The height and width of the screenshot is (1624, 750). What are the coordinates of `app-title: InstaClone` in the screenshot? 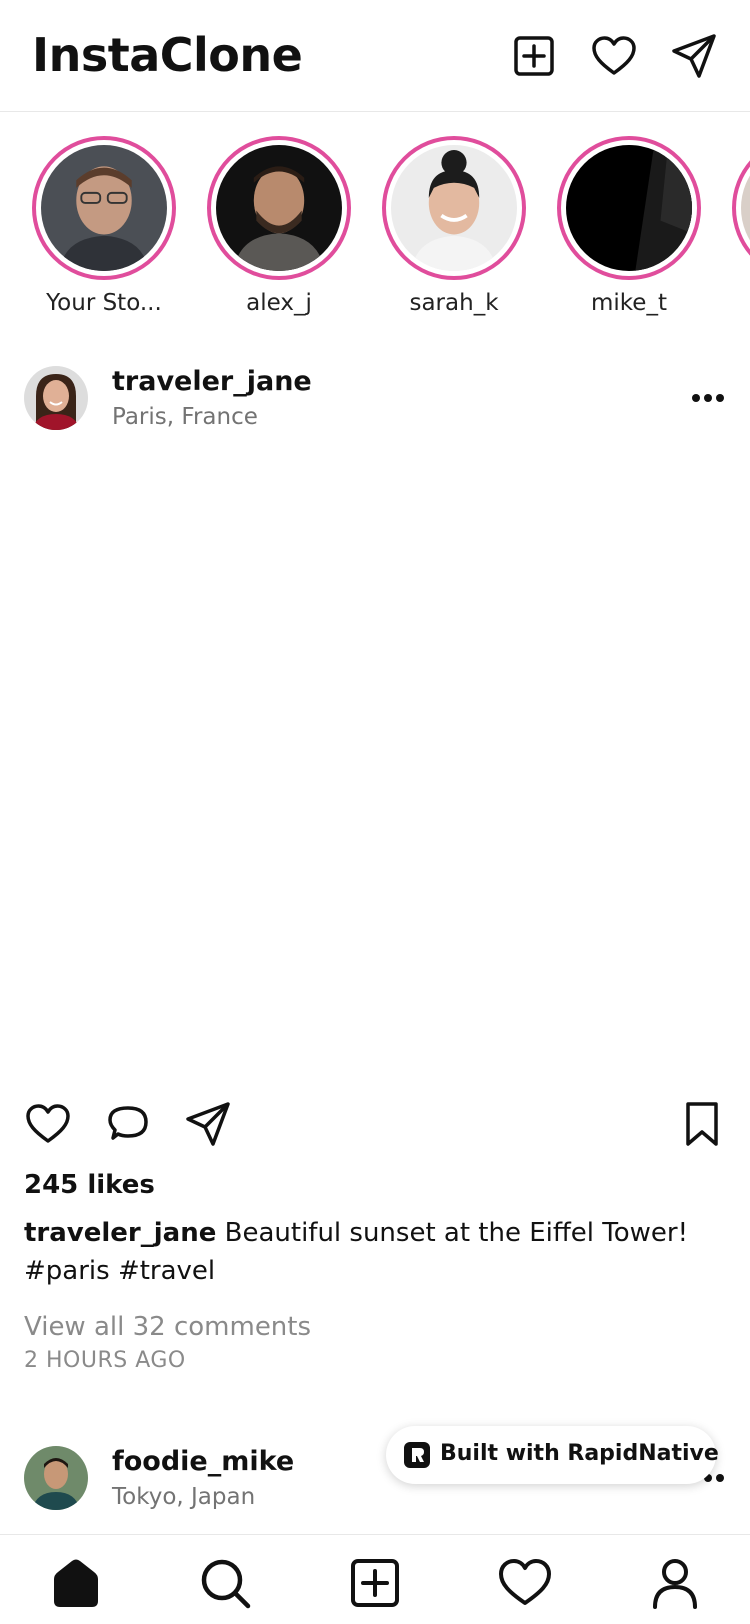 It's located at (167, 55).